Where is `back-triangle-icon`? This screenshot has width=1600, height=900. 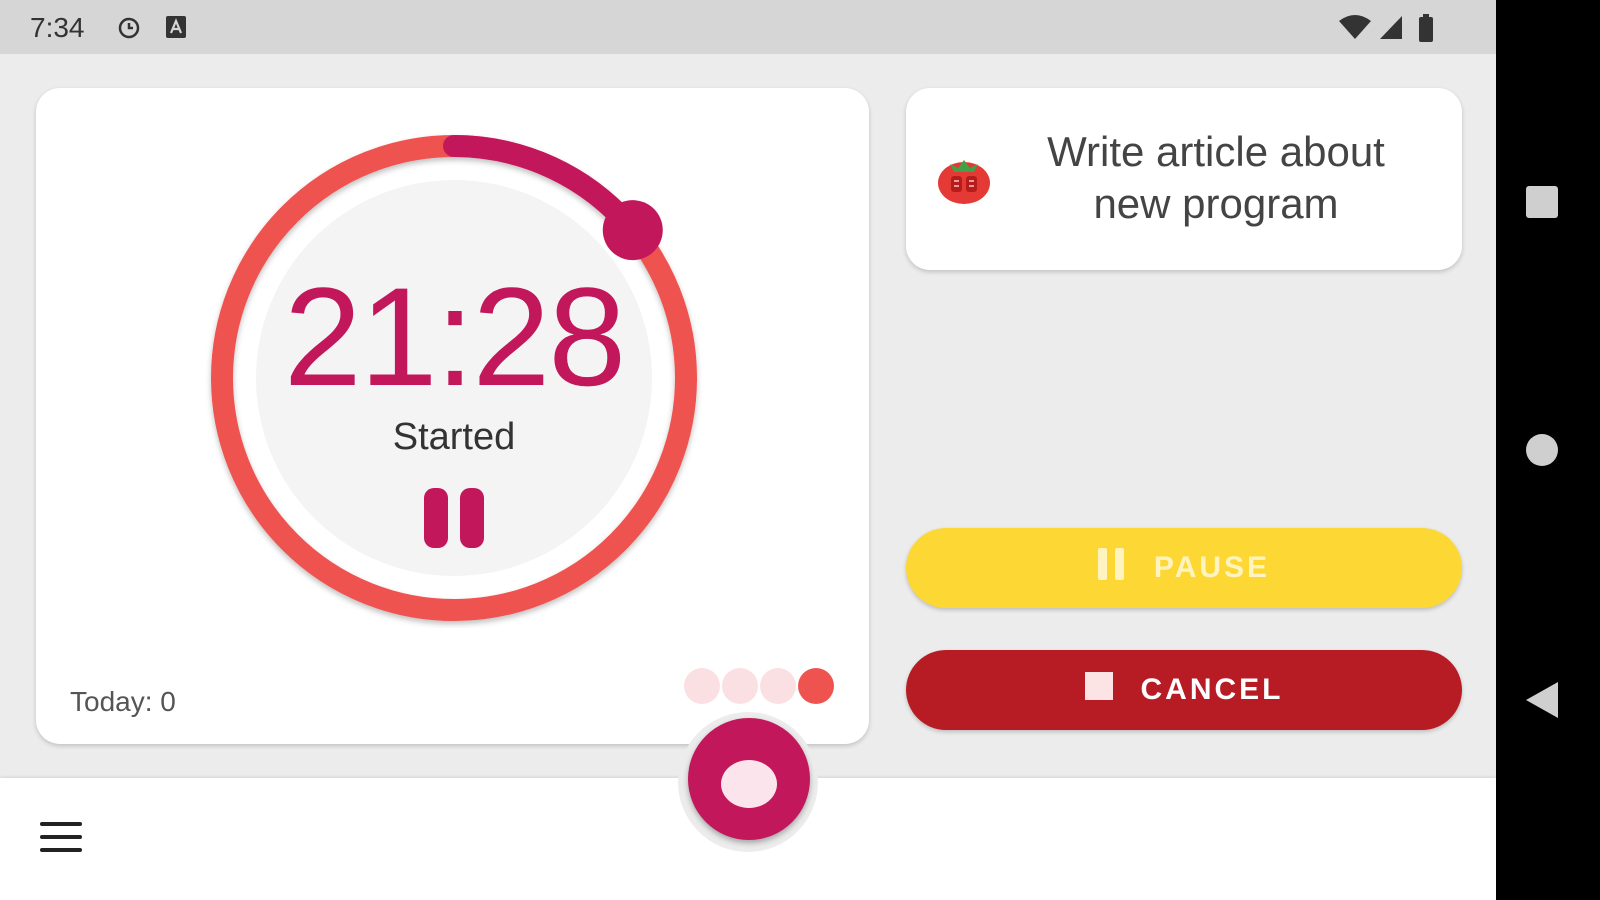
back-triangle-icon is located at coordinates (1542, 700).